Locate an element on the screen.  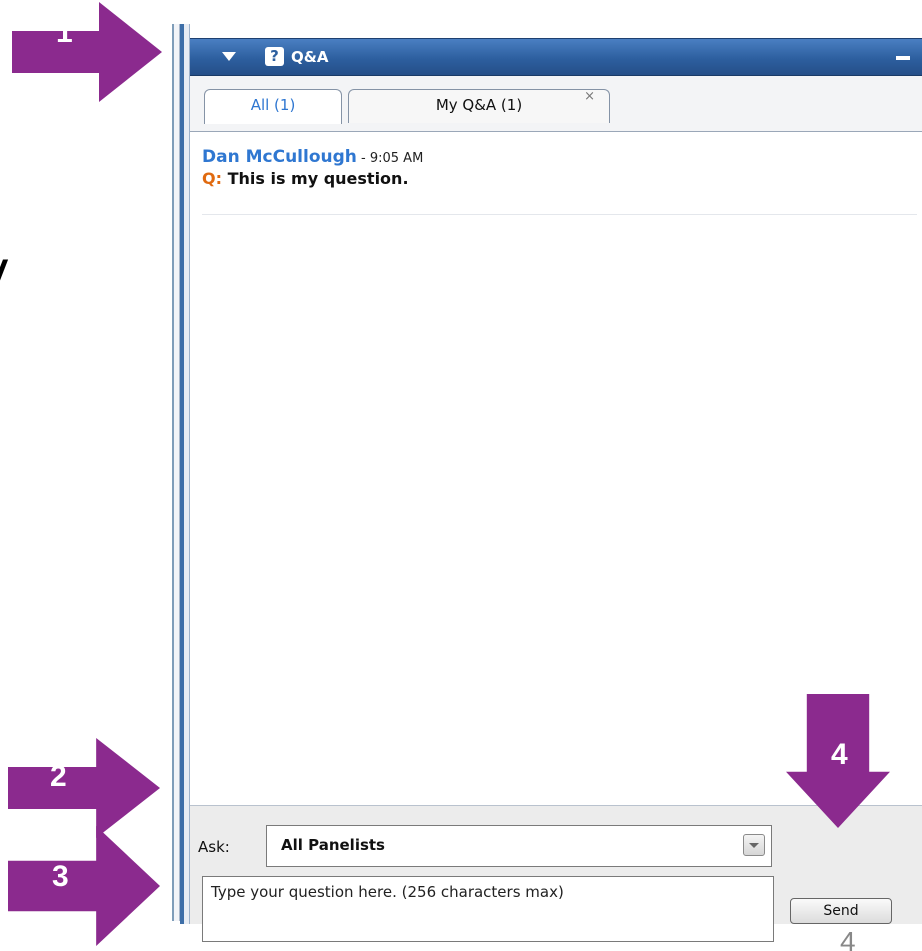
tab-my-qa-label: My Q&A (1) is located at coordinates (479, 105).